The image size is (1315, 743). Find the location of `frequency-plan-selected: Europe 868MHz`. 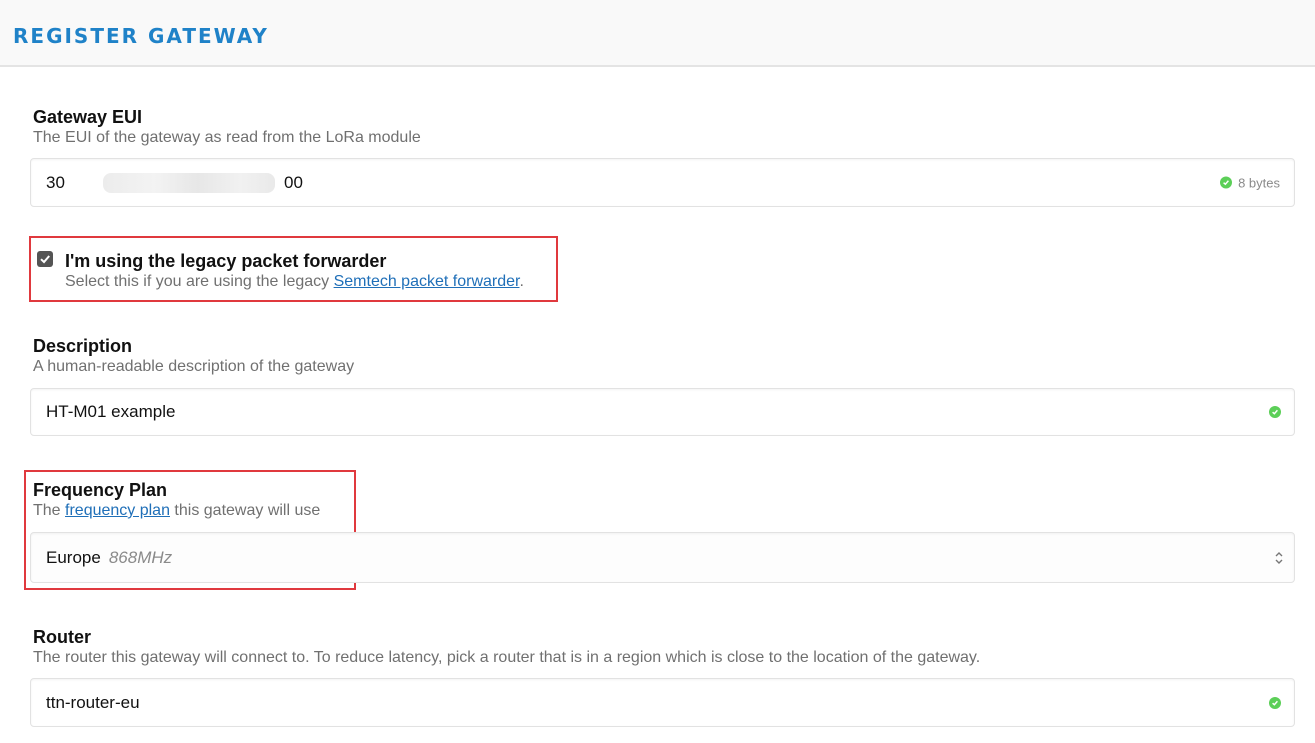

frequency-plan-selected: Europe 868MHz is located at coordinates (109, 558).